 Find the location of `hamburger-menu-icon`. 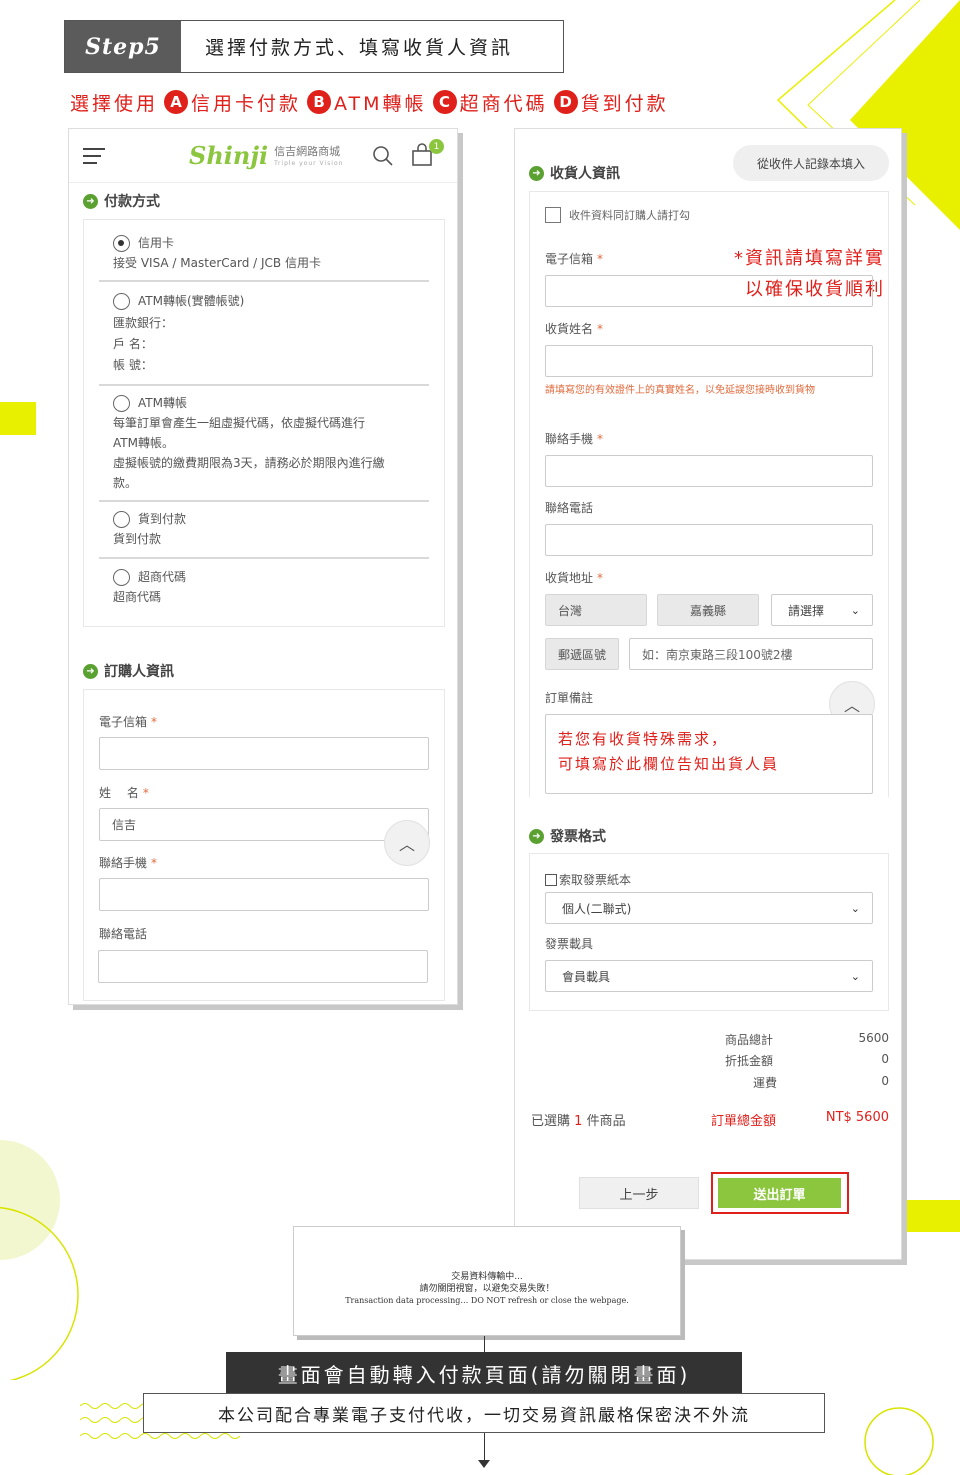

hamburger-menu-icon is located at coordinates (94, 156).